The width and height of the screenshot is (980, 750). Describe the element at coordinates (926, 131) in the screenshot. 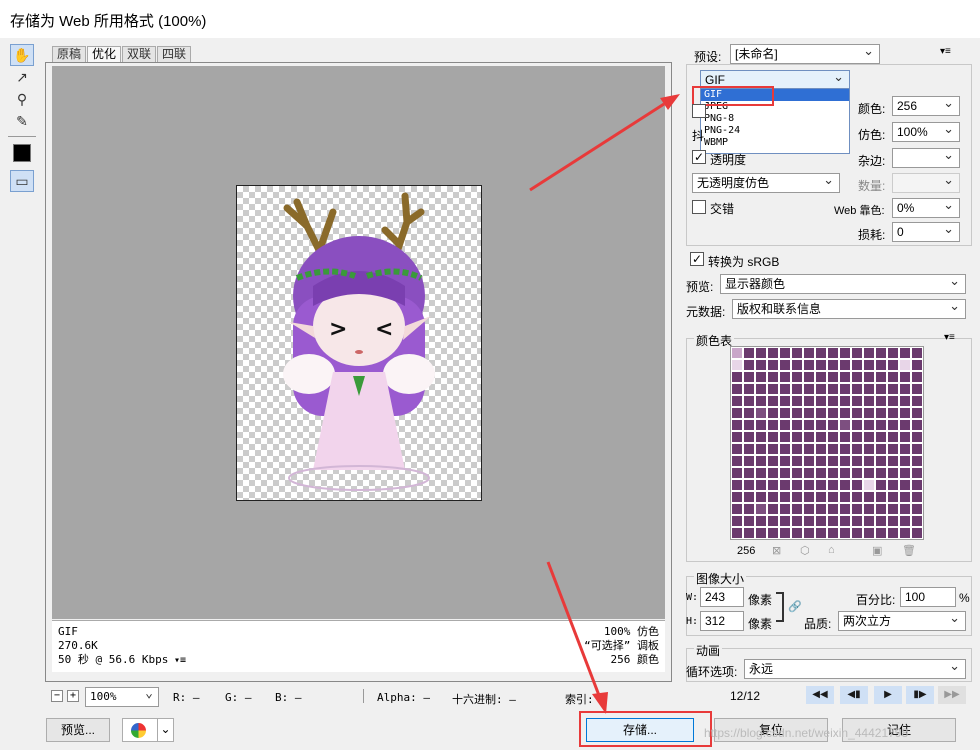

I see `dither-select: 100%` at that location.